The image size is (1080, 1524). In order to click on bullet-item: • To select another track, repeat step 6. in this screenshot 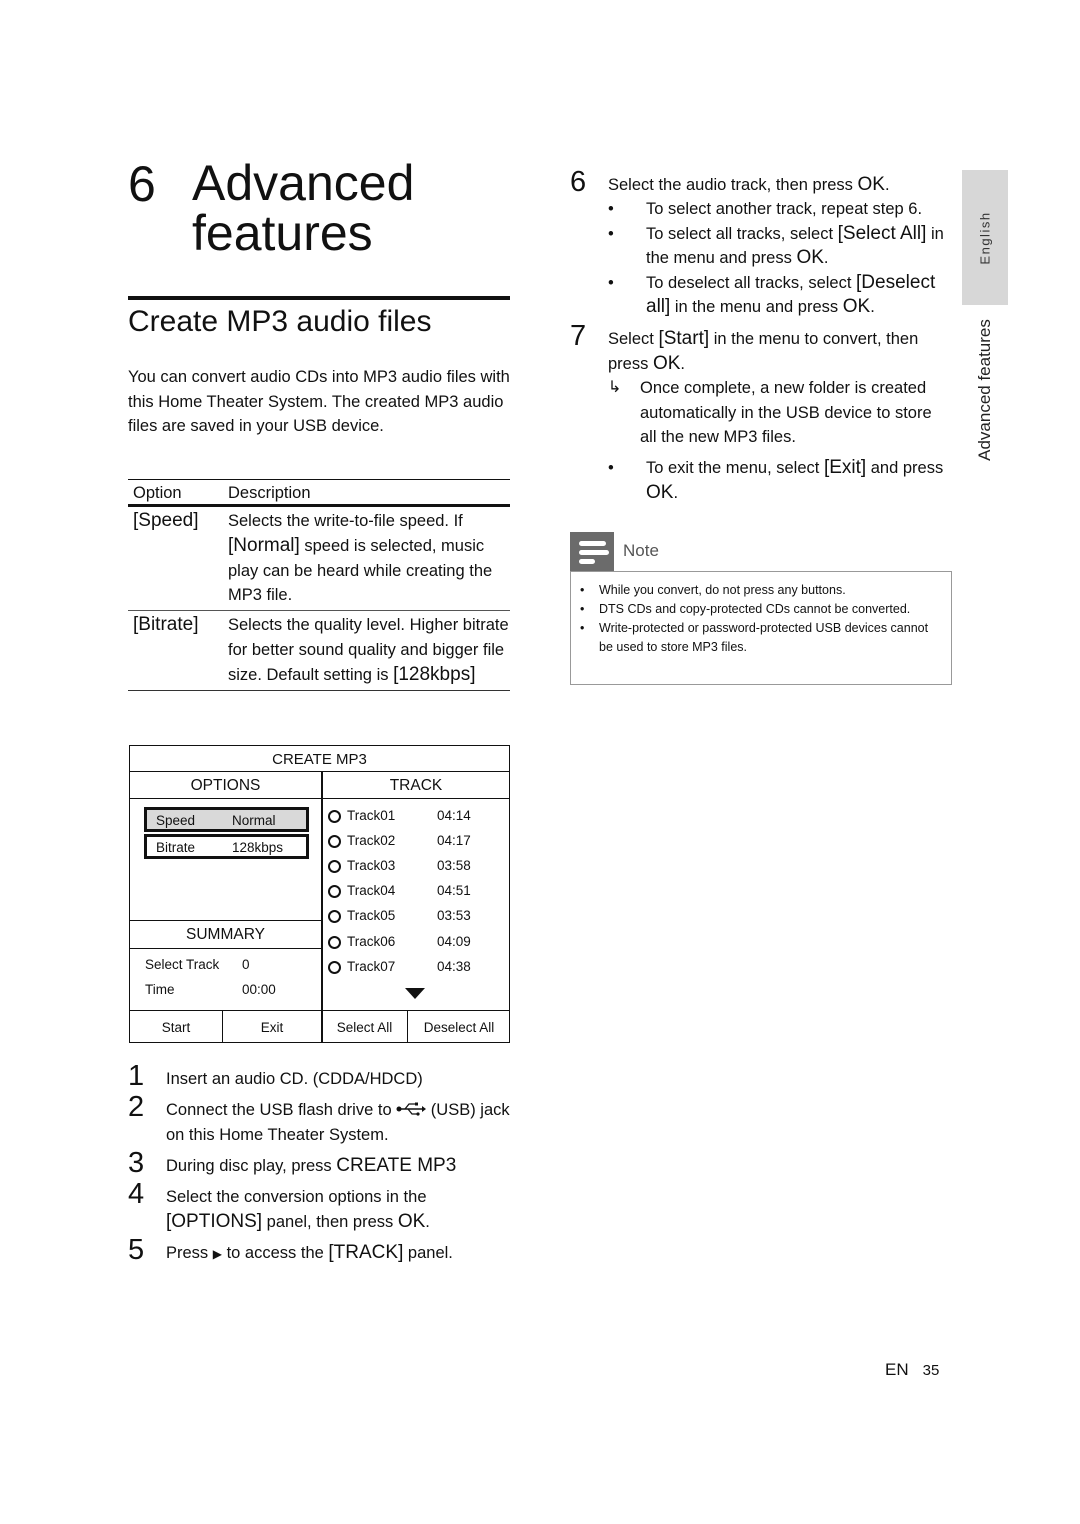, I will do `click(765, 209)`.